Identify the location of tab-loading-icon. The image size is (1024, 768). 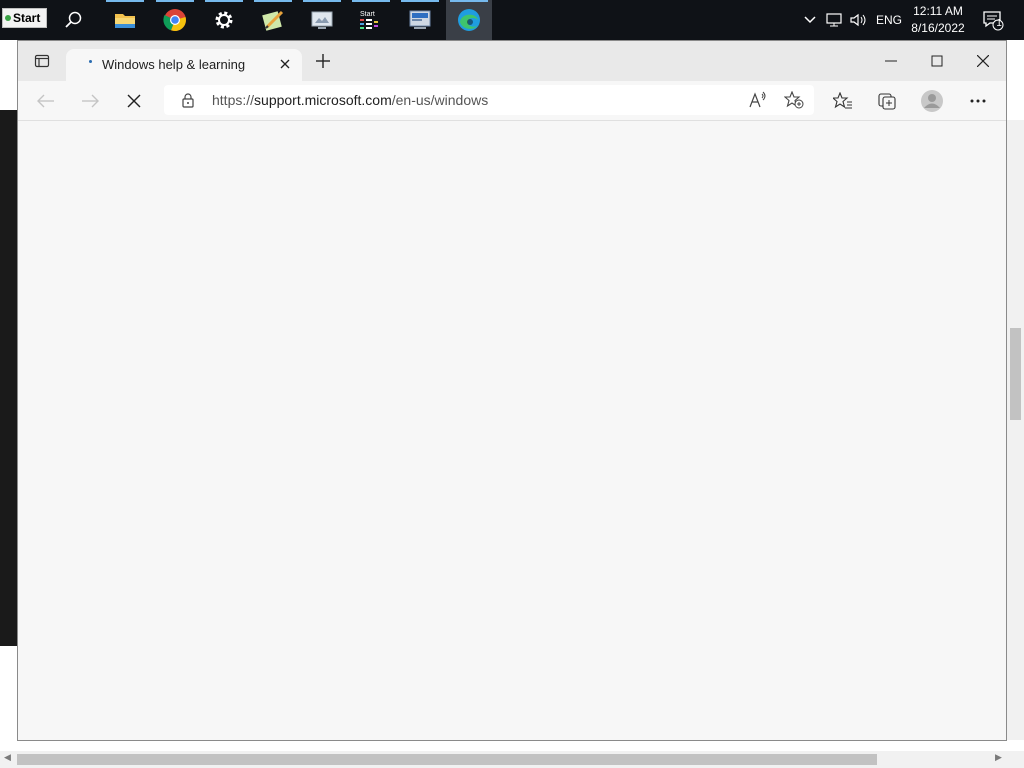
(90, 61).